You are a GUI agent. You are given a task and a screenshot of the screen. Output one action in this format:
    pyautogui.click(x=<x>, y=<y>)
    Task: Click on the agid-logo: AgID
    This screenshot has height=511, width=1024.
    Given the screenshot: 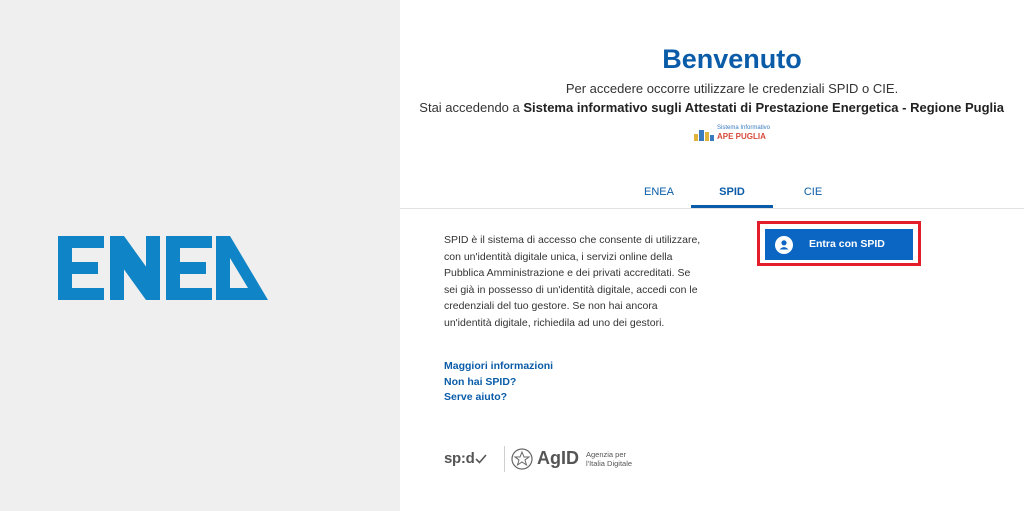 What is the action you would take?
    pyautogui.click(x=558, y=458)
    